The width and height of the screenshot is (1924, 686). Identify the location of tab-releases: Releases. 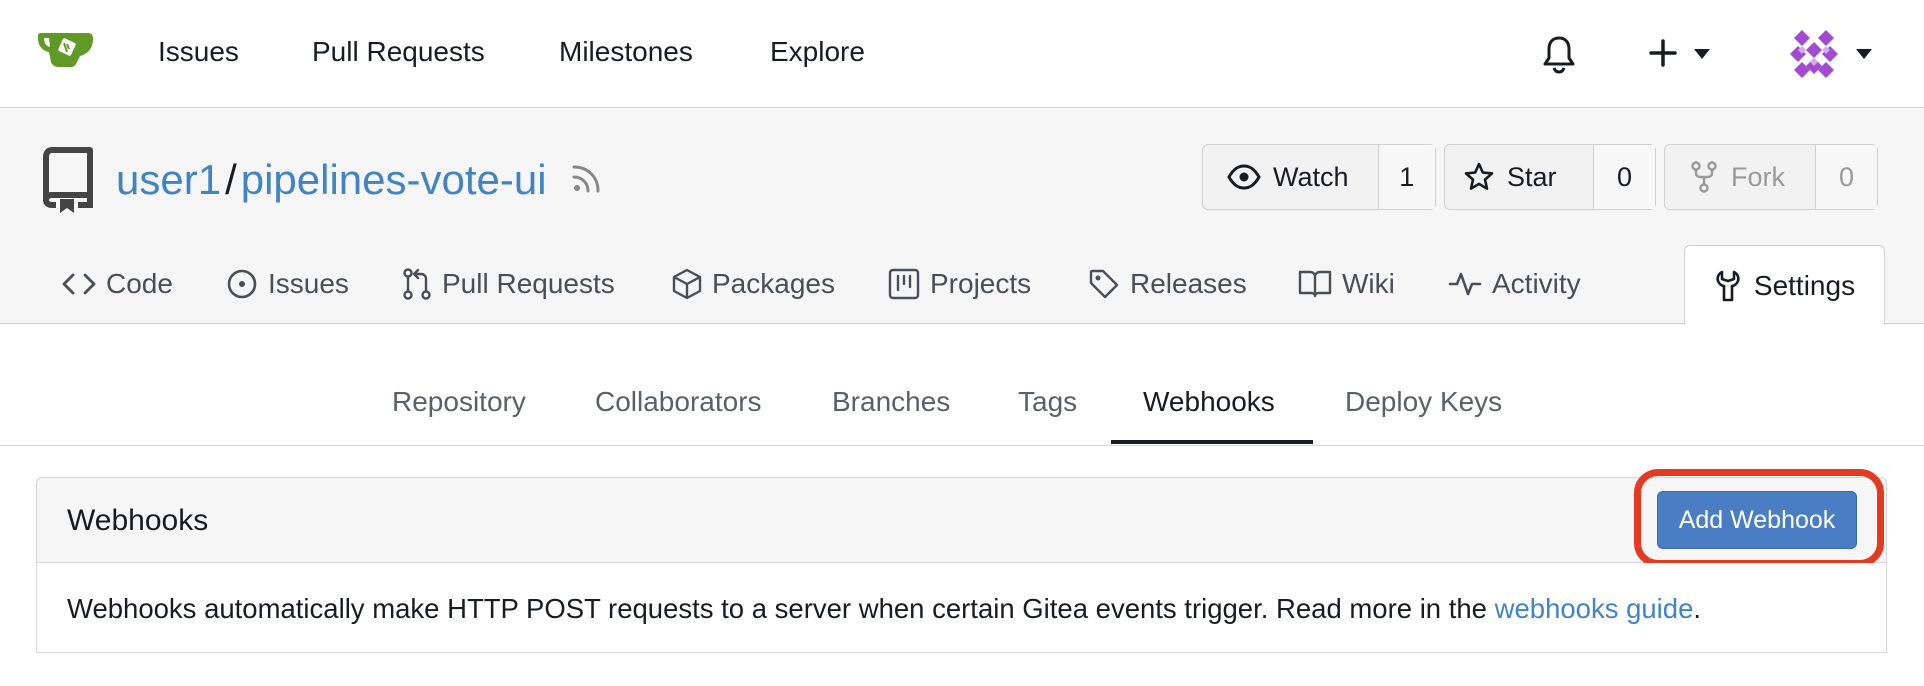
(1167, 284).